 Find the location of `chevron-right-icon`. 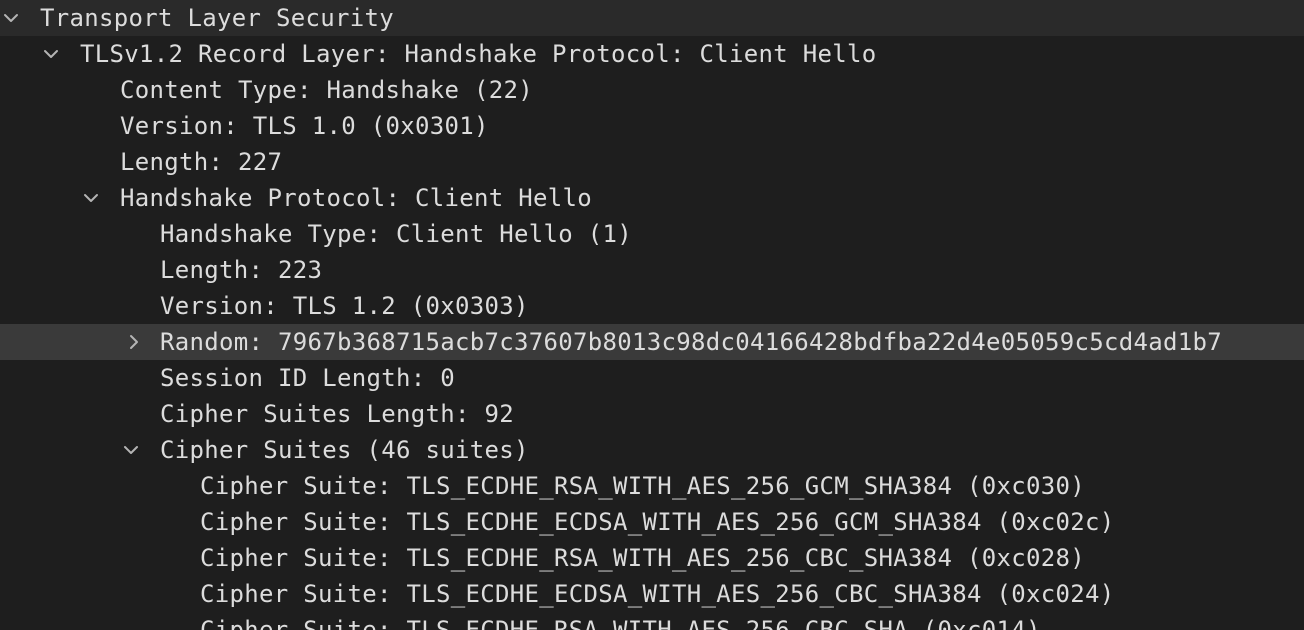

chevron-right-icon is located at coordinates (140, 342).